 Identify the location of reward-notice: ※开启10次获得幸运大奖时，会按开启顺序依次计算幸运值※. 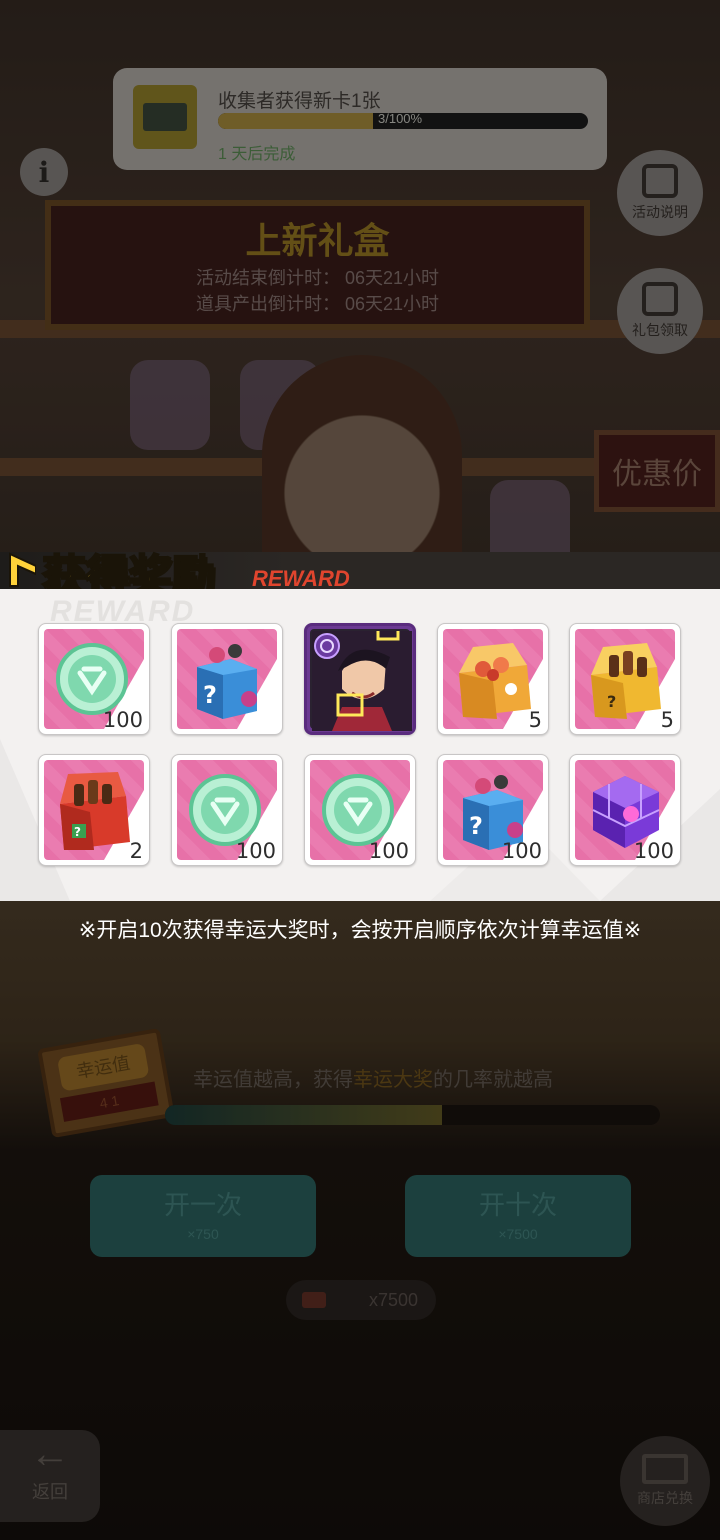
(360, 930).